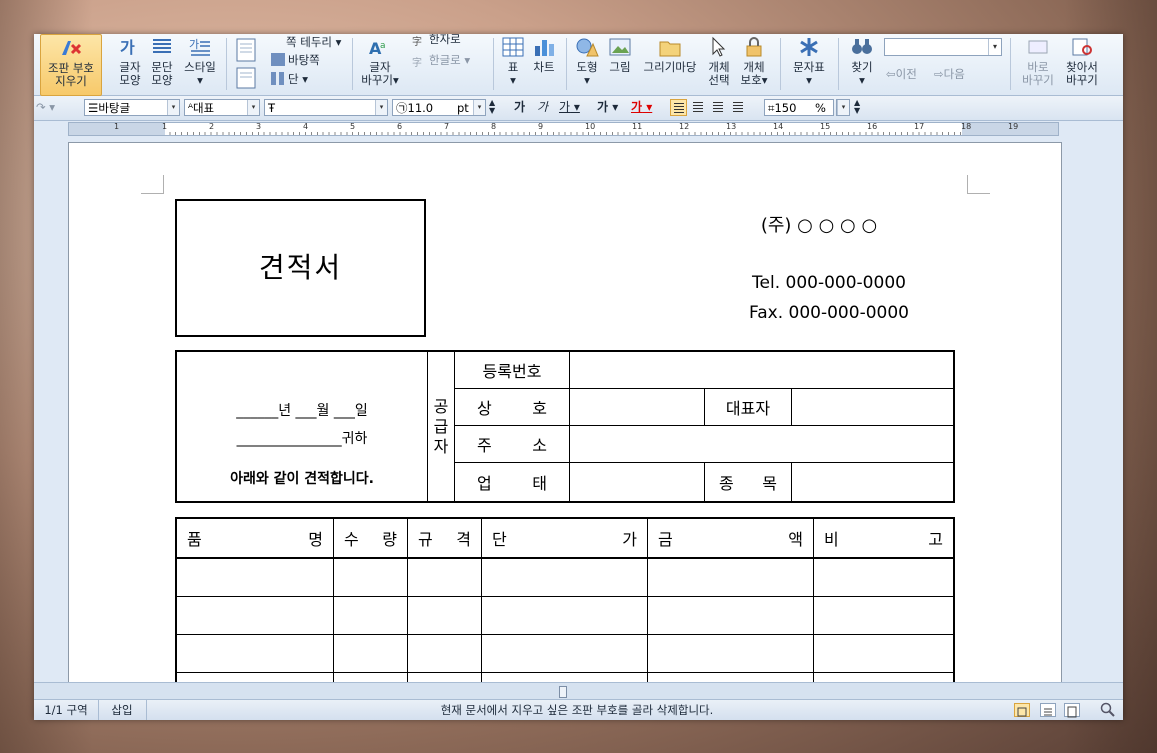 The height and width of the screenshot is (753, 1157). Describe the element at coordinates (563, 692) in the screenshot. I see `scroll-thumb` at that location.